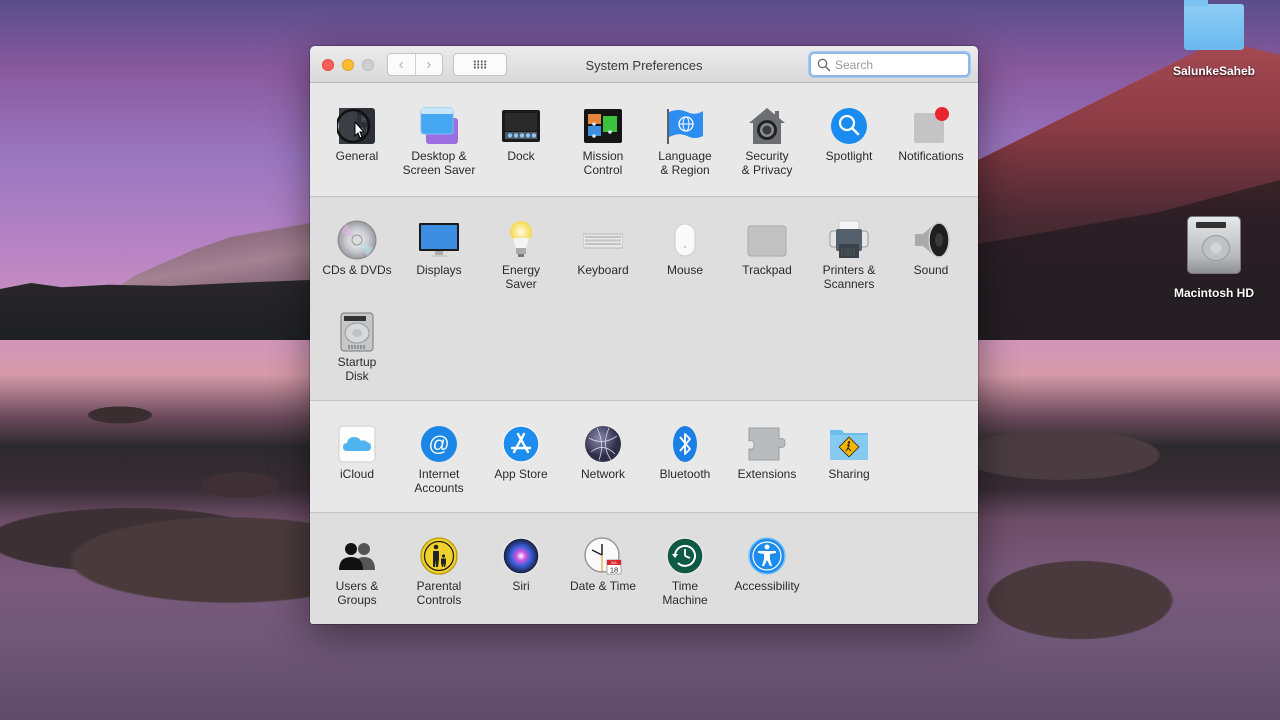 The width and height of the screenshot is (1280, 720). I want to click on pane-label: Mouse, so click(685, 270).